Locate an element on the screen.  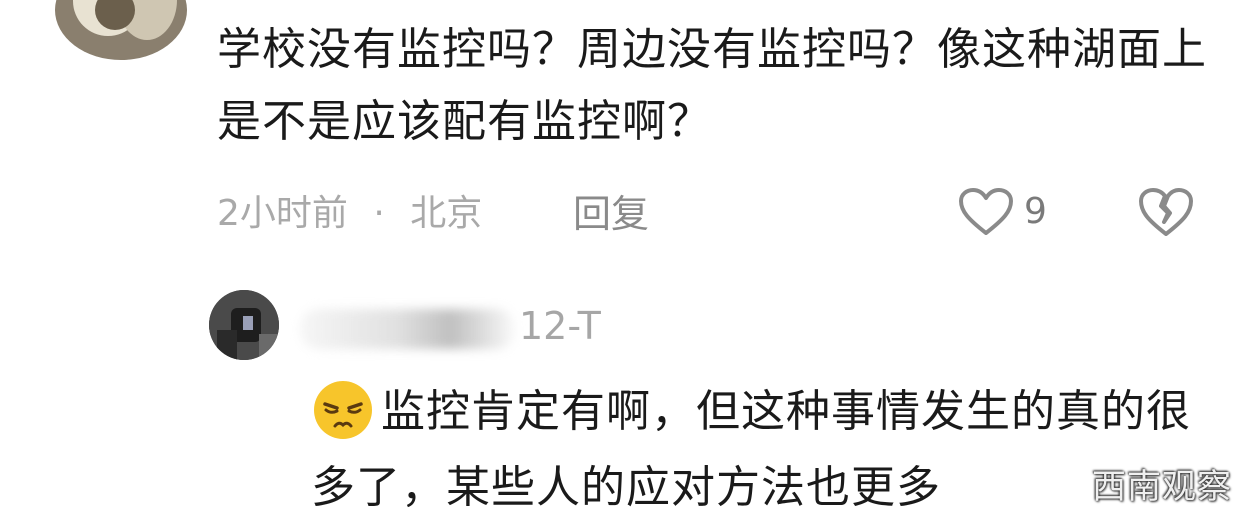
broken-heart-icon is located at coordinates (1166, 212).